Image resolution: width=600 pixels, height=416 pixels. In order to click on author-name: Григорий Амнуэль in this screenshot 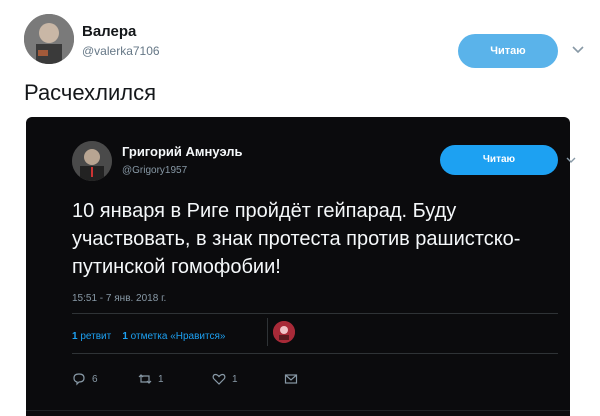, I will do `click(182, 151)`.